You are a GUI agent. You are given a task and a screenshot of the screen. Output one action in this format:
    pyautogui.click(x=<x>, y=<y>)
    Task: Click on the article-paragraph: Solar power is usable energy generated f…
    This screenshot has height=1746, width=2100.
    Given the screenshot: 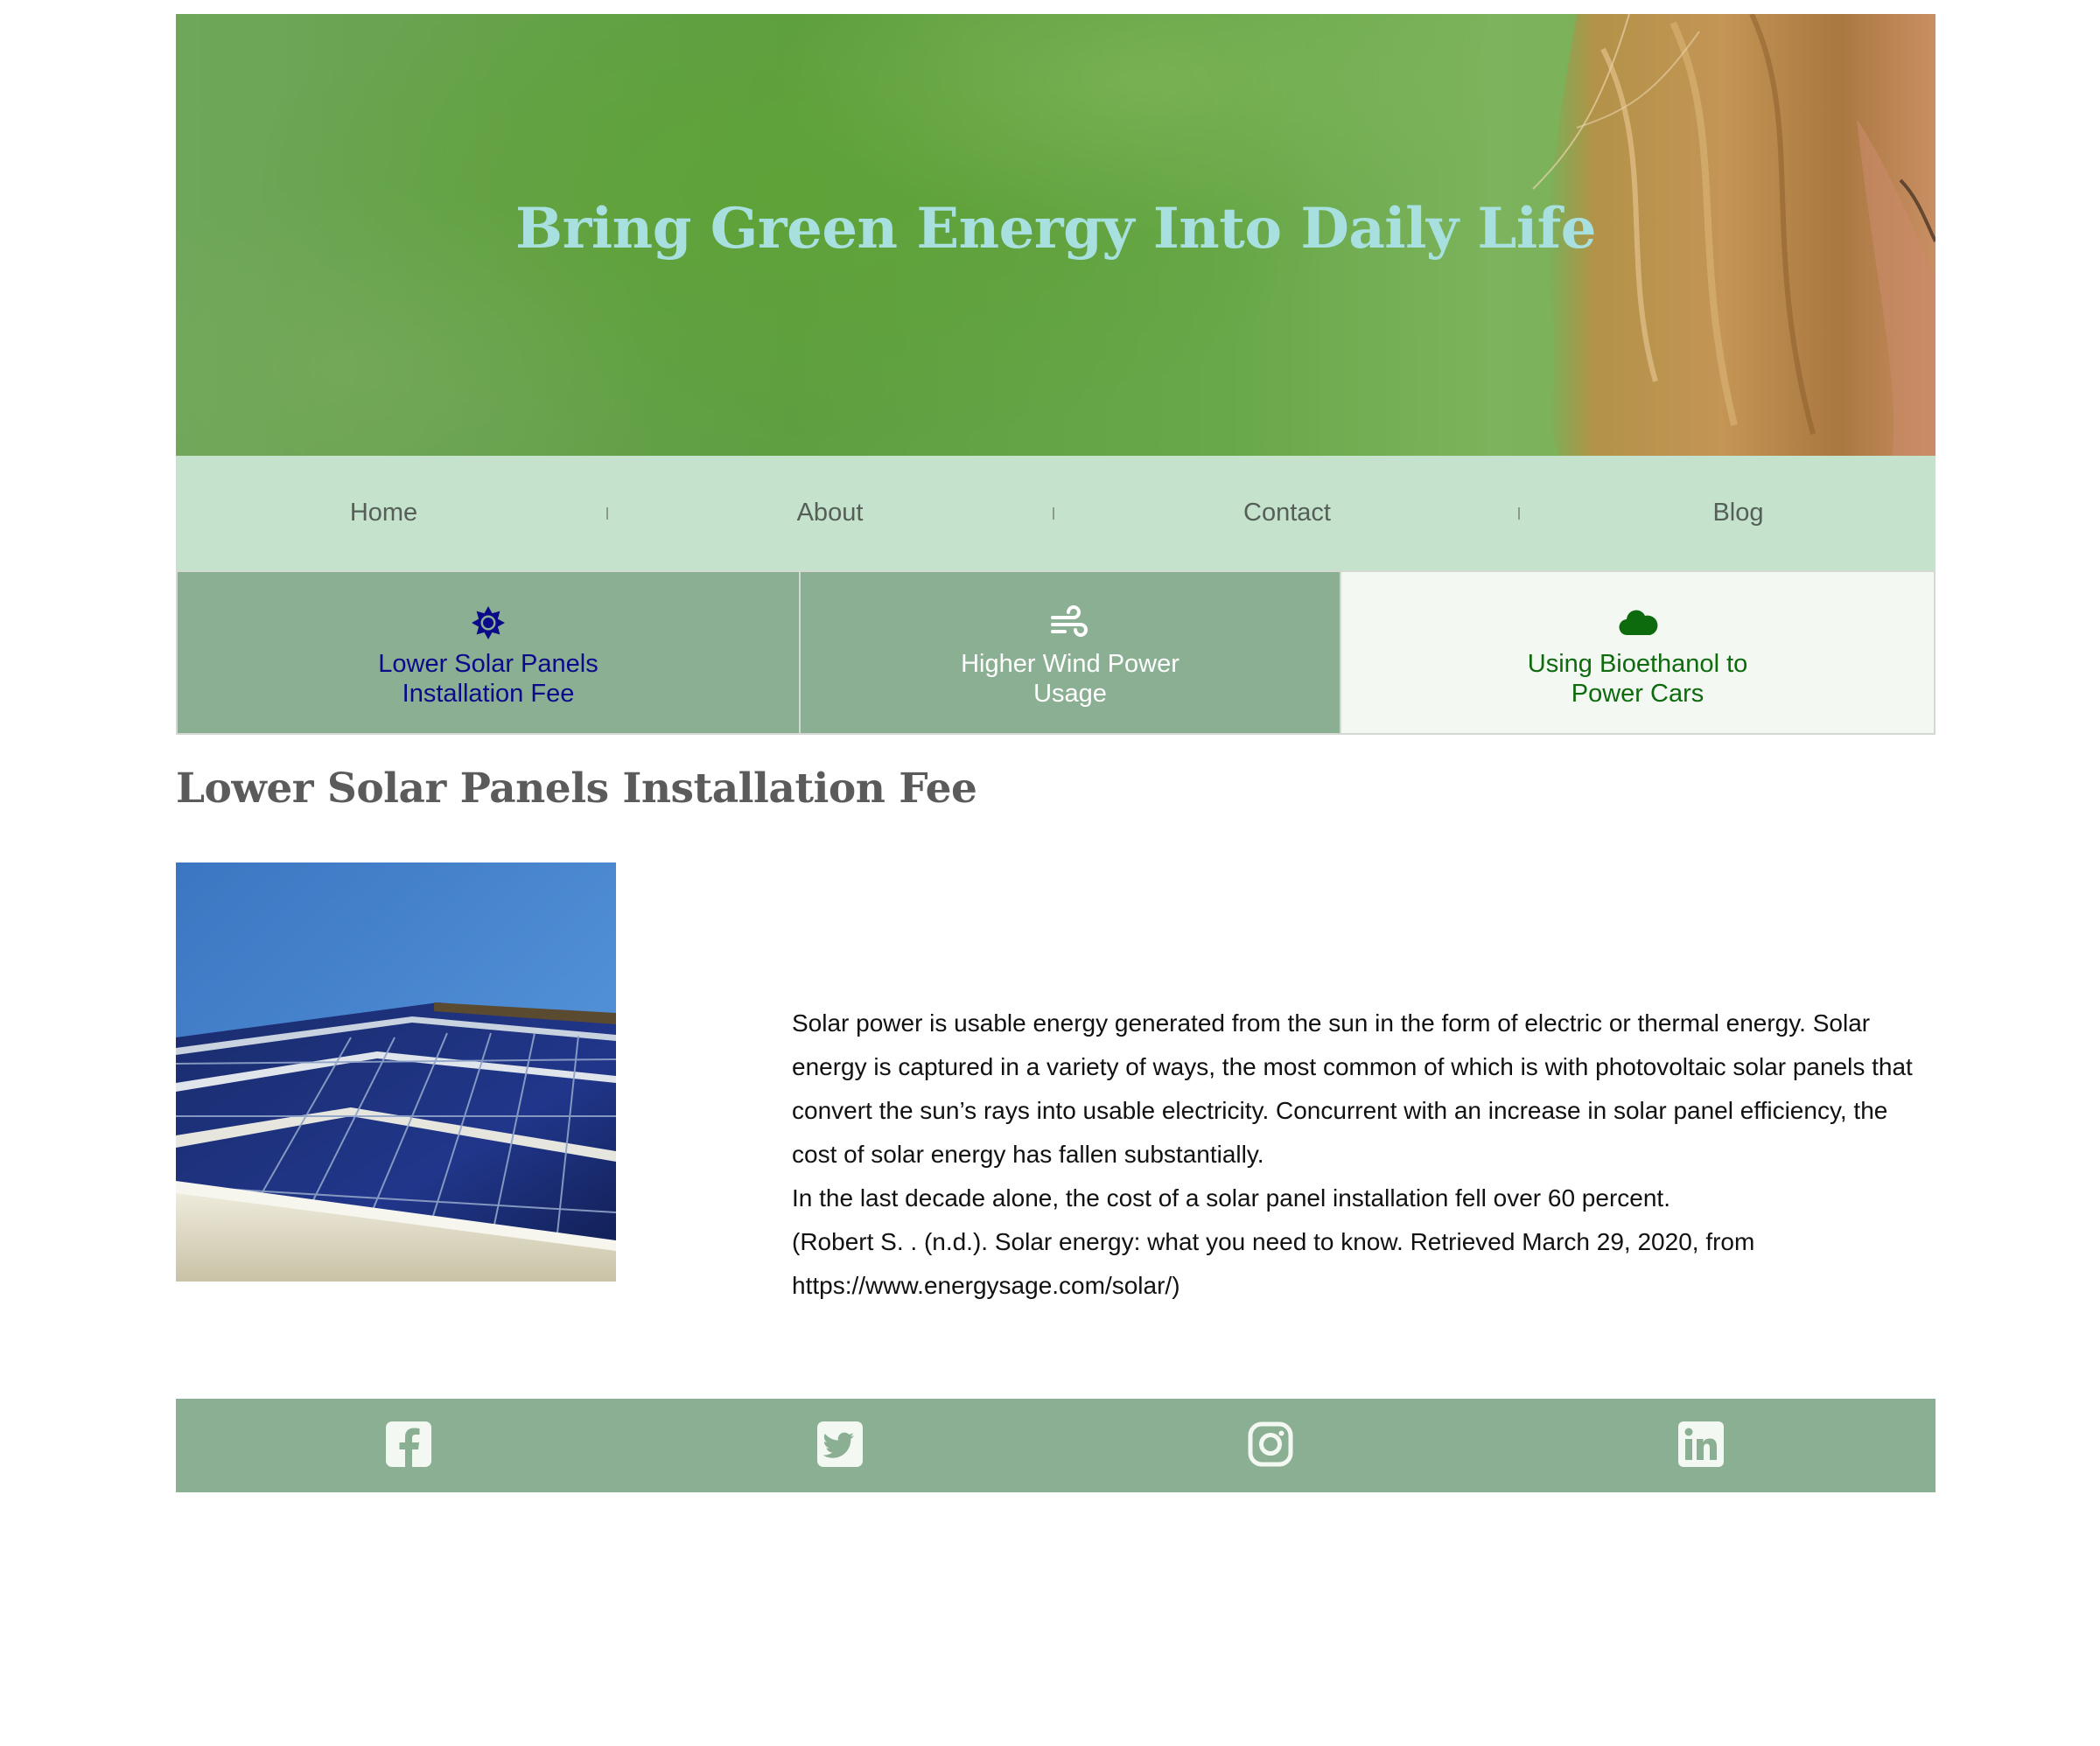 What is the action you would take?
    pyautogui.click(x=1352, y=1088)
    